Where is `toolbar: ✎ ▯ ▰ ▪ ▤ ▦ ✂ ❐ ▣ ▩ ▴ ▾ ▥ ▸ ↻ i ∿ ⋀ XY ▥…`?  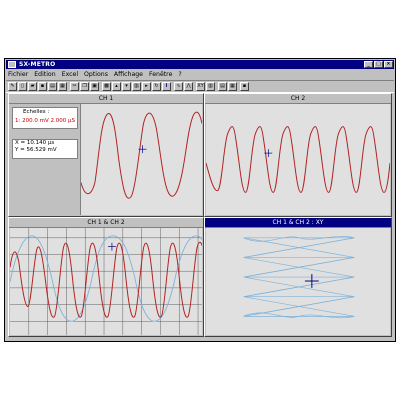 toolbar: ✎ ▯ ▰ ▪ ▤ ▦ ✂ ❐ ▣ ▩ ▴ ▾ ▥ ▸ ↻ i ∿ ⋀ XY ▥… is located at coordinates (200, 86).